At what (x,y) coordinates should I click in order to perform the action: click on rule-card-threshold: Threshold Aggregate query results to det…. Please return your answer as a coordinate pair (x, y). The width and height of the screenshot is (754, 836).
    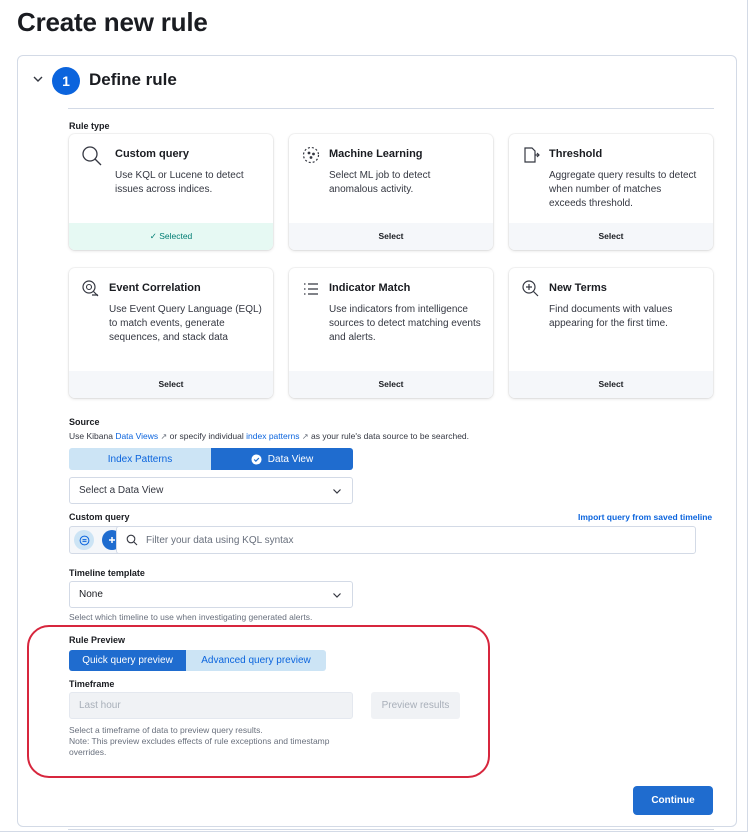
    Looking at the image, I should click on (611, 192).